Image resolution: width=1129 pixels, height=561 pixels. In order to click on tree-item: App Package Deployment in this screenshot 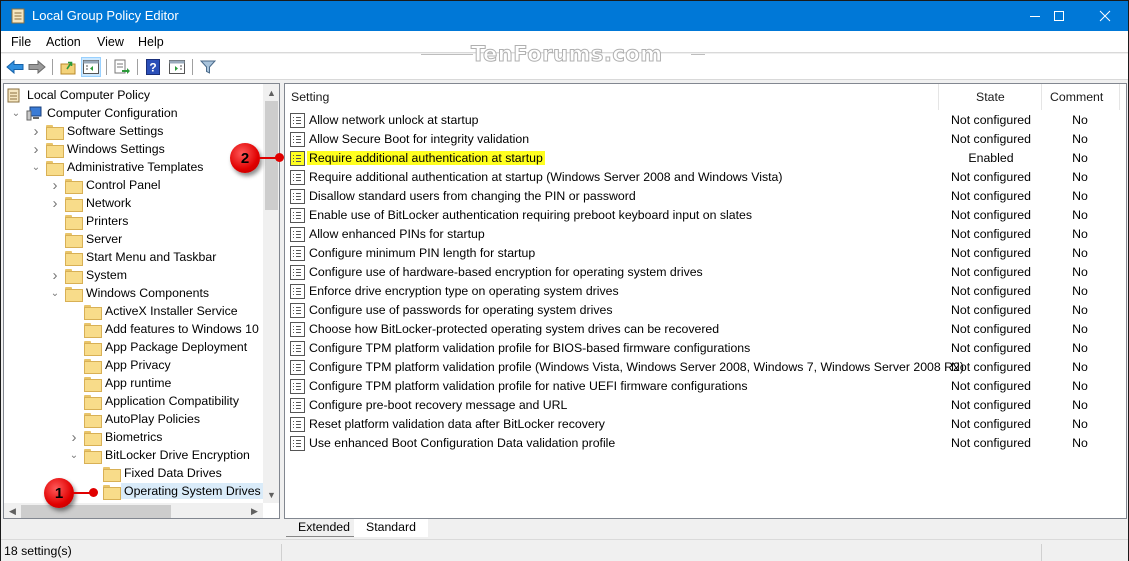, I will do `click(157, 347)`.